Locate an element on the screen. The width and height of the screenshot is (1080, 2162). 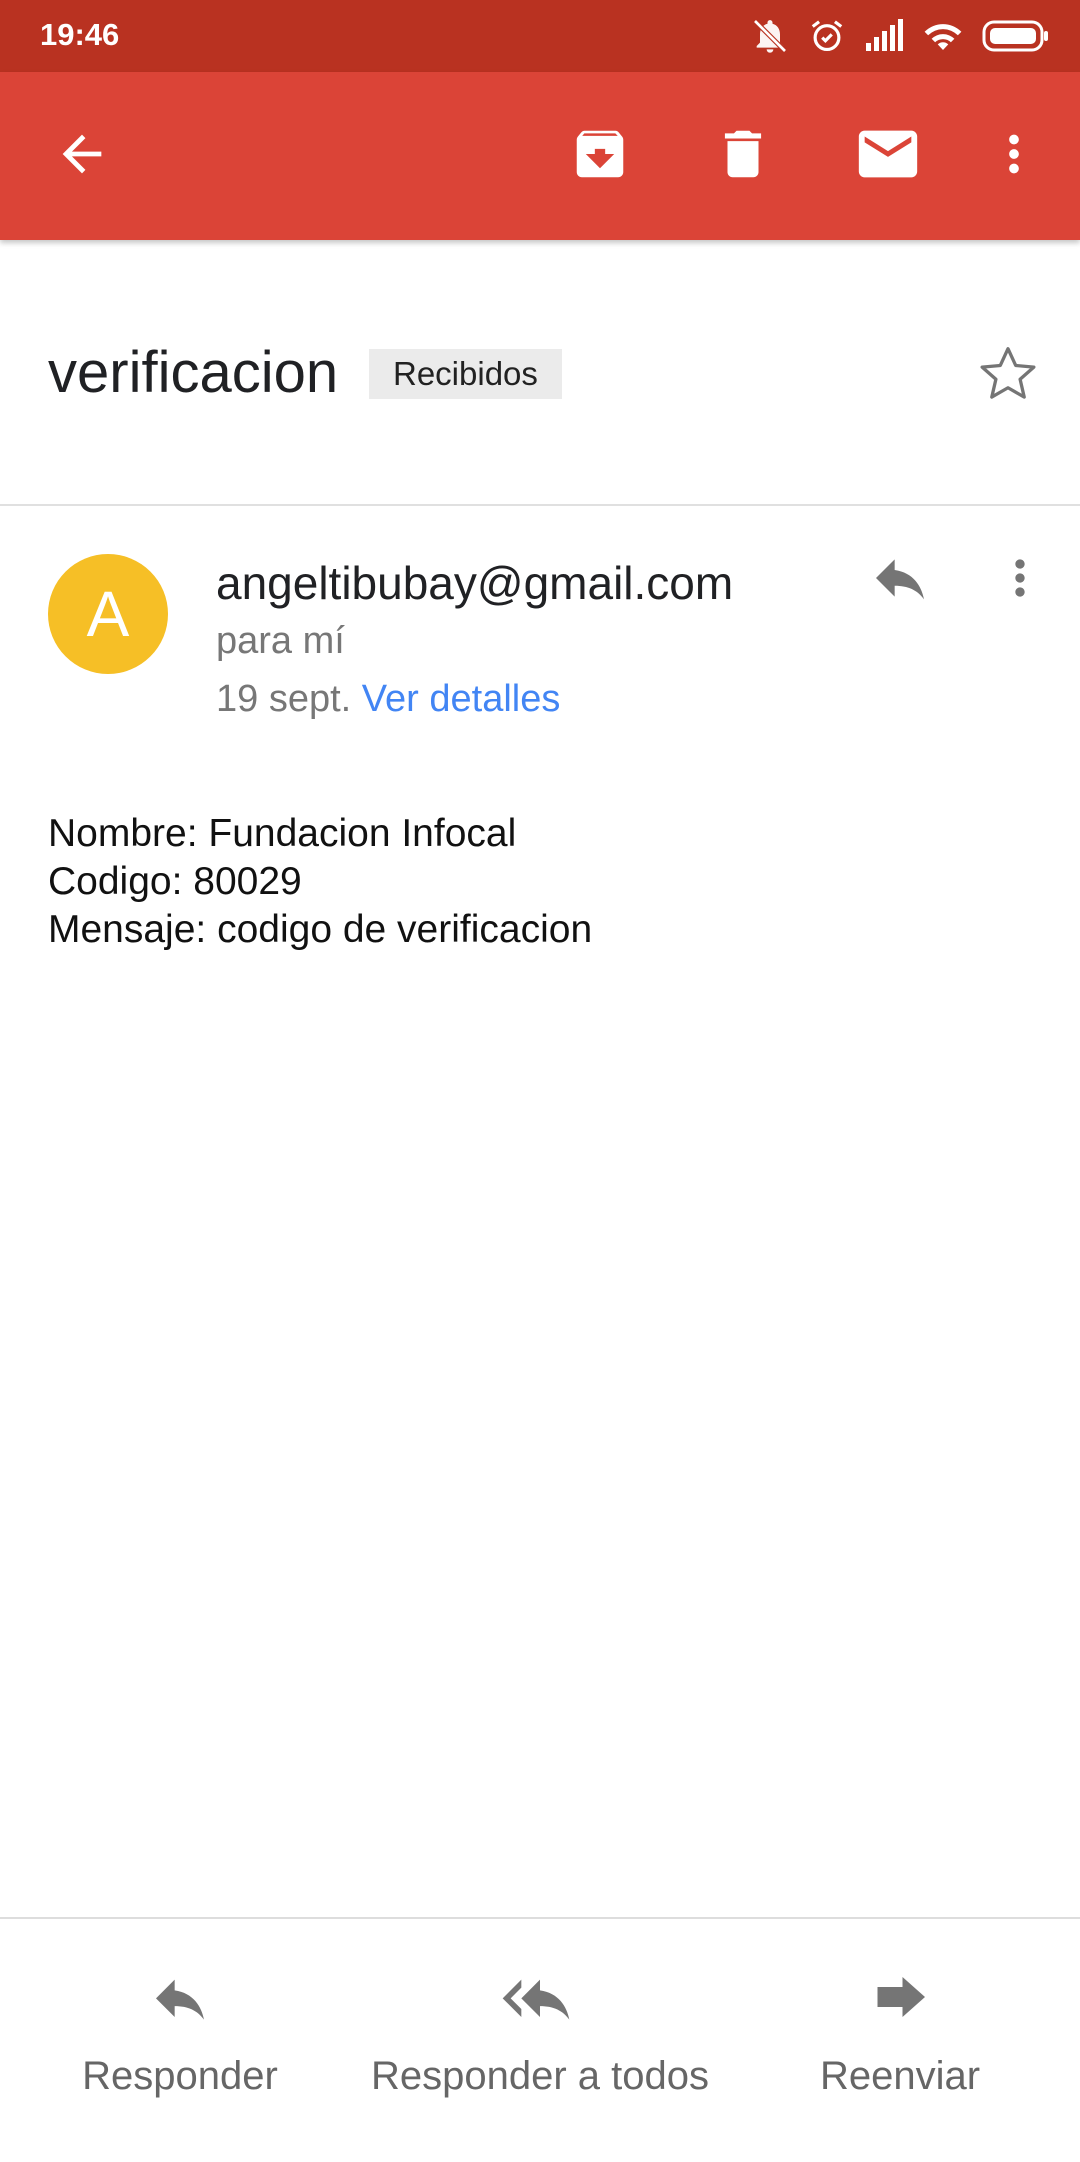
delete-icon is located at coordinates (743, 156).